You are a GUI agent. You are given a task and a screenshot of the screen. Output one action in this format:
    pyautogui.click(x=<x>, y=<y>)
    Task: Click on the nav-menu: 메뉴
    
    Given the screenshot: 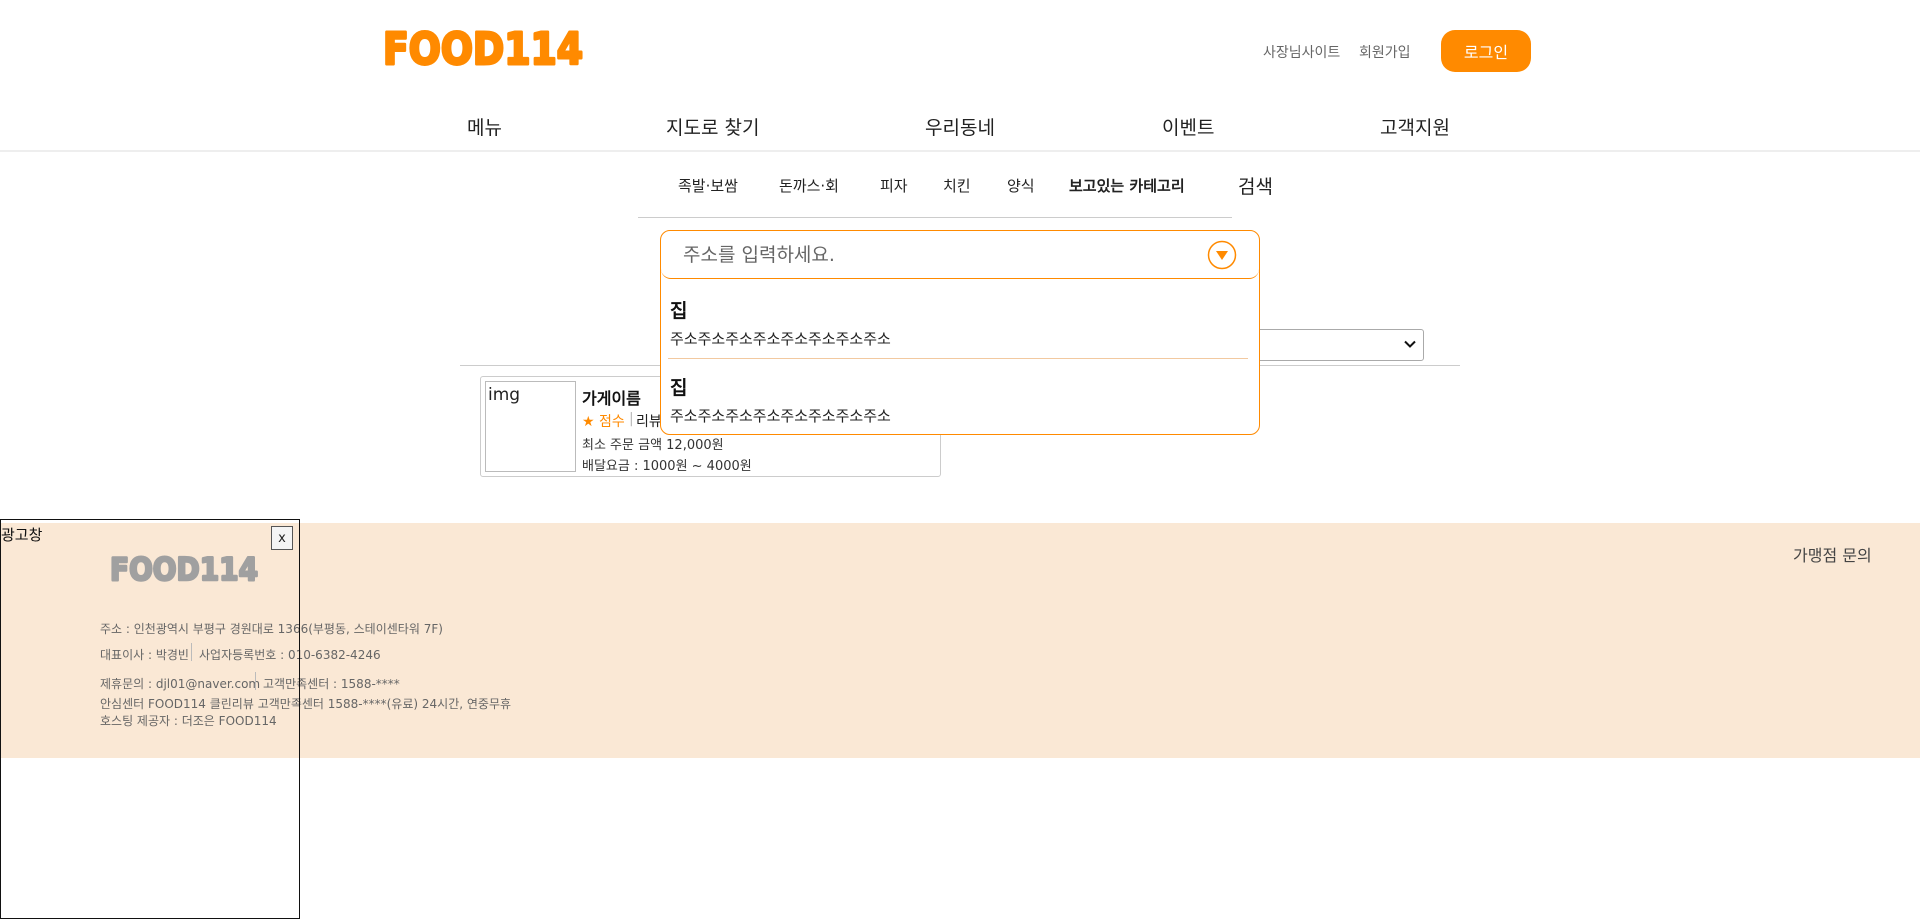 What is the action you would take?
    pyautogui.click(x=484, y=126)
    